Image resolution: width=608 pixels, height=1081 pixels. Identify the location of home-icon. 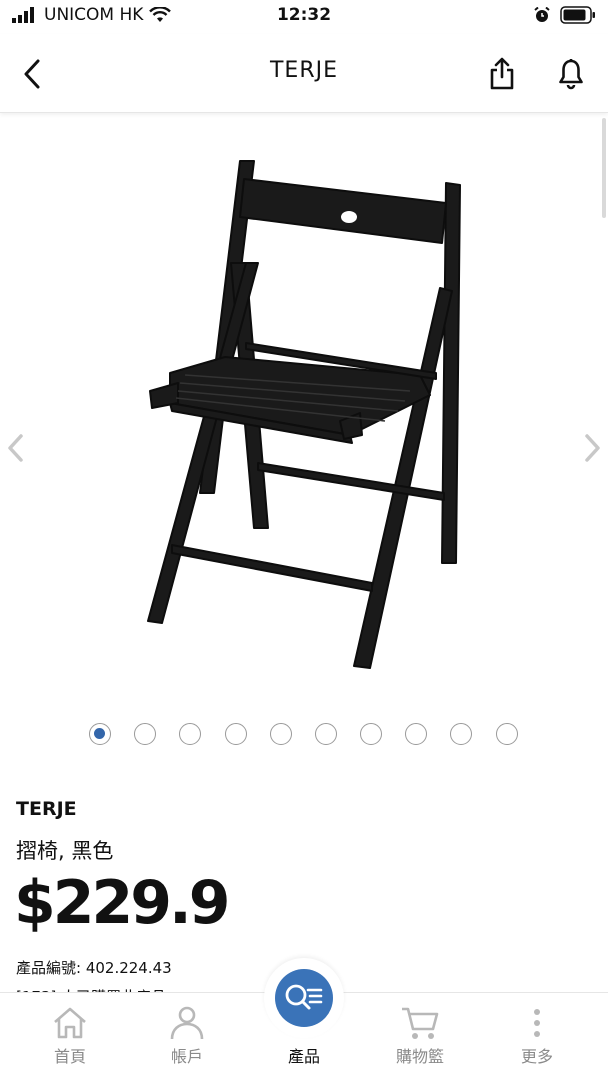
(70, 1023).